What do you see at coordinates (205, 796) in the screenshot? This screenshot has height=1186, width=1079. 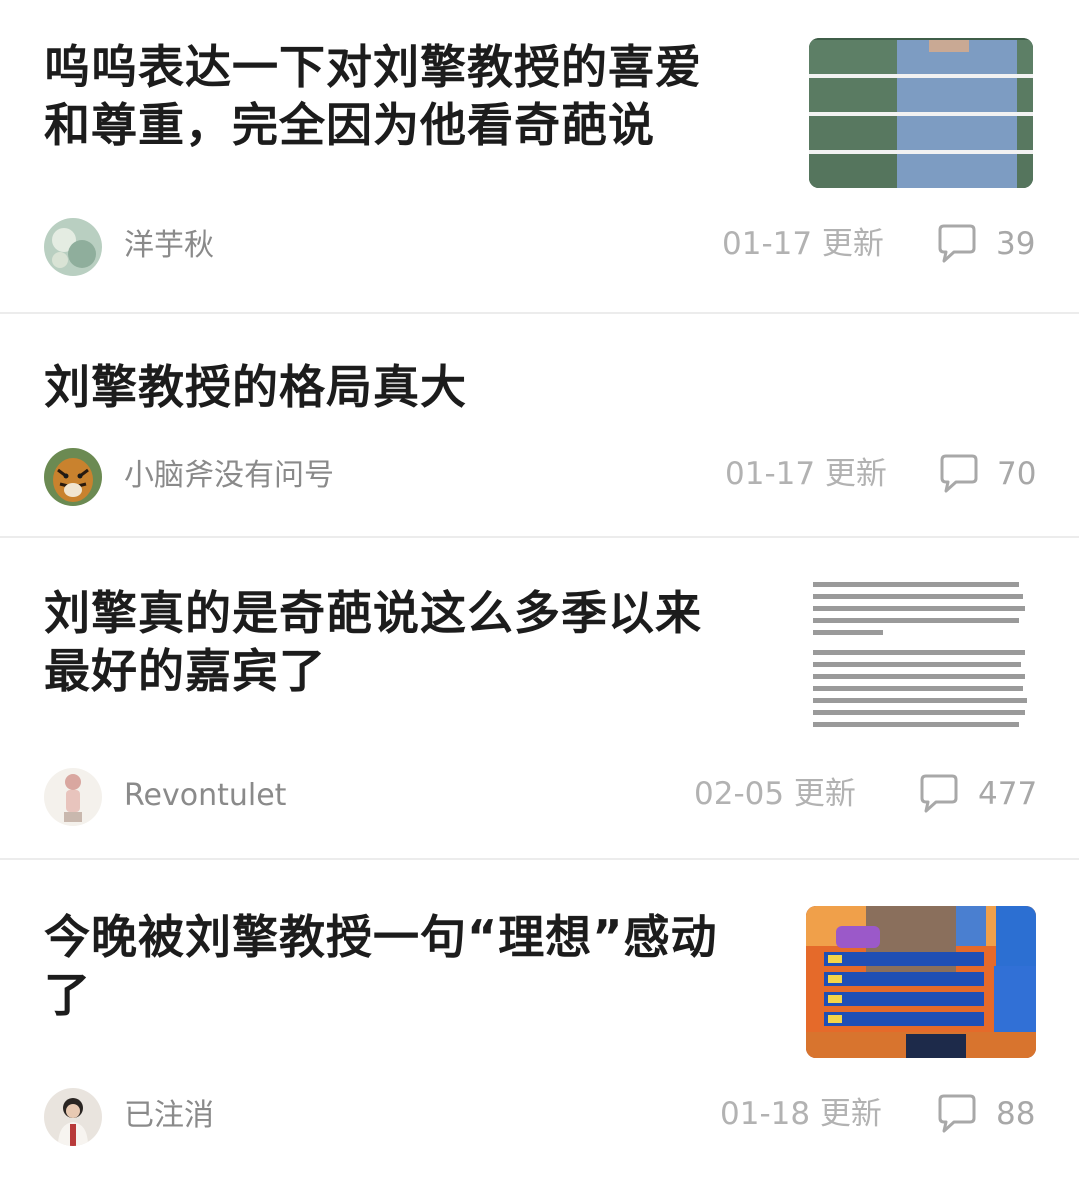 I see `author-name: Revontulet` at bounding box center [205, 796].